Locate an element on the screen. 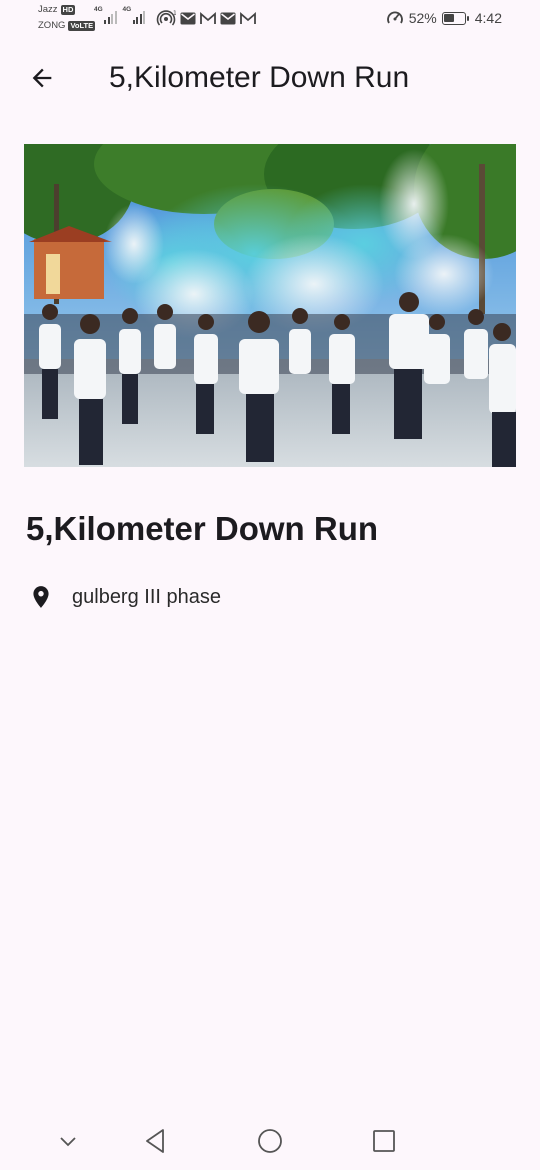 Image resolution: width=540 pixels, height=1170 pixels. chevron-down-icon is located at coordinates (68, 1142).